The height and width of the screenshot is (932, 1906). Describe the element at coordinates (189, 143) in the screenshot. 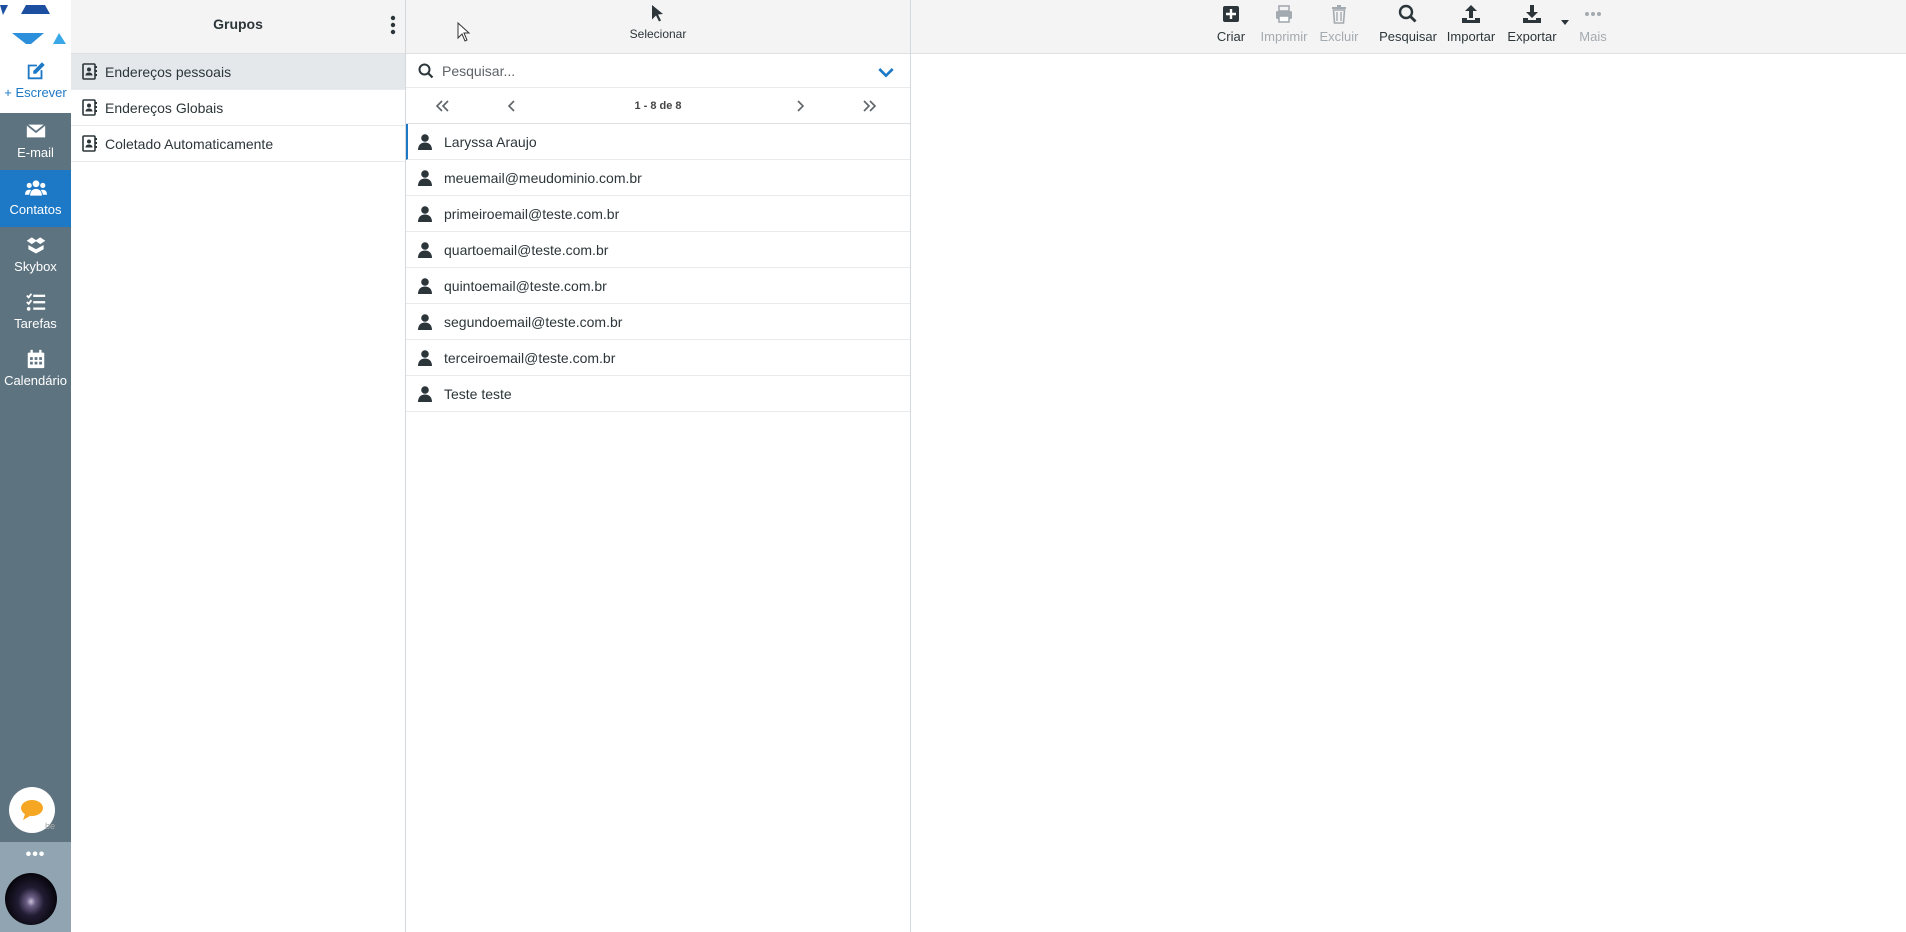

I see `group-label: Coletado Automaticamente` at that location.